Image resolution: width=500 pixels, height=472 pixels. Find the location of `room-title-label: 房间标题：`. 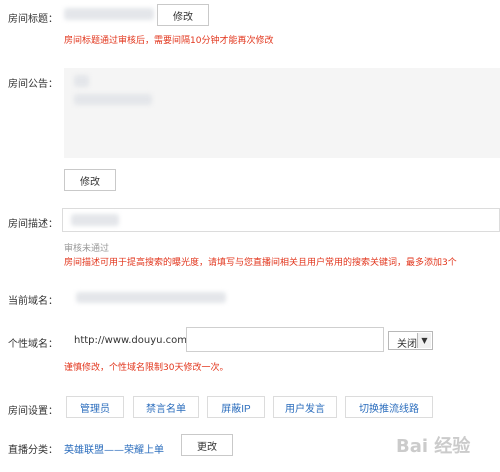

room-title-label: 房间标题： is located at coordinates (33, 19).